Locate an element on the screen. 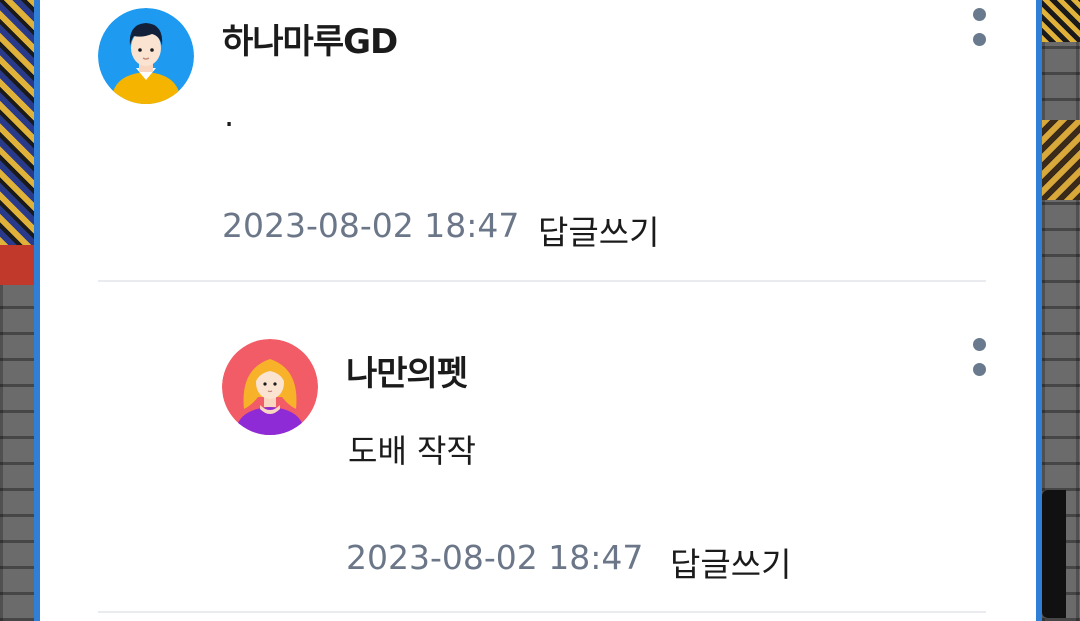 The image size is (1080, 621). game-background-left is located at coordinates (18, 310).